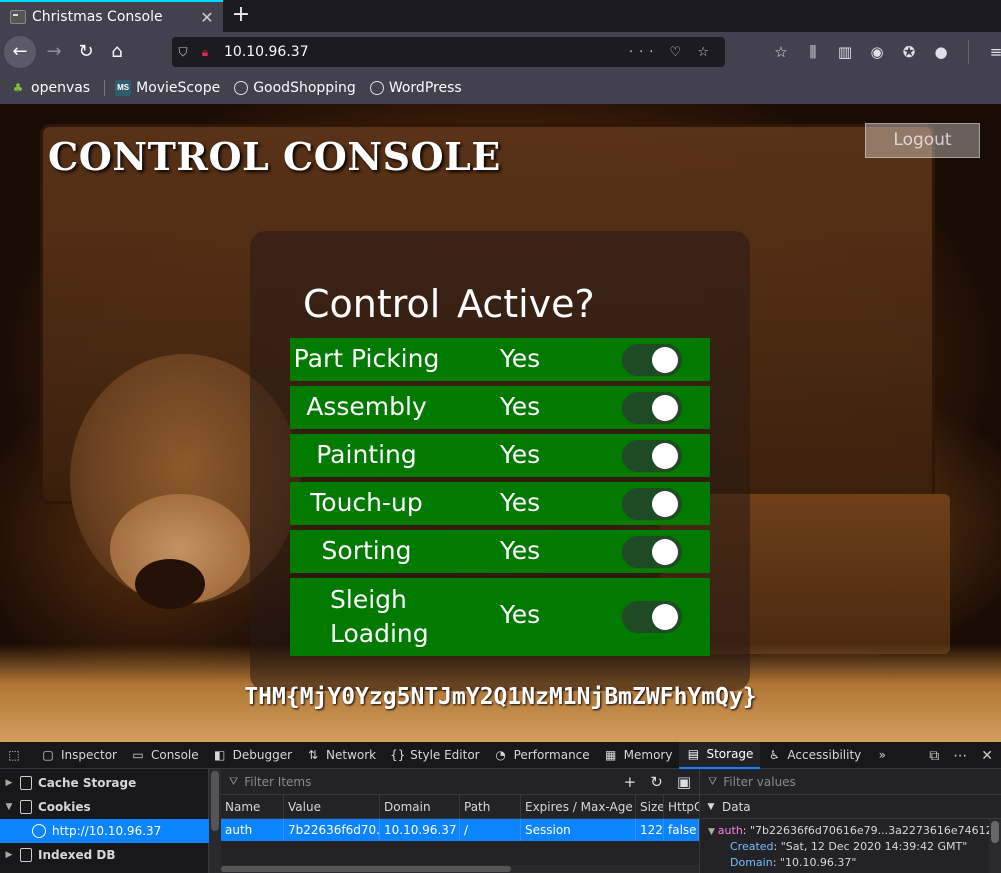 The width and height of the screenshot is (1001, 873). I want to click on url-text: 10.10.96.37, so click(426, 52).